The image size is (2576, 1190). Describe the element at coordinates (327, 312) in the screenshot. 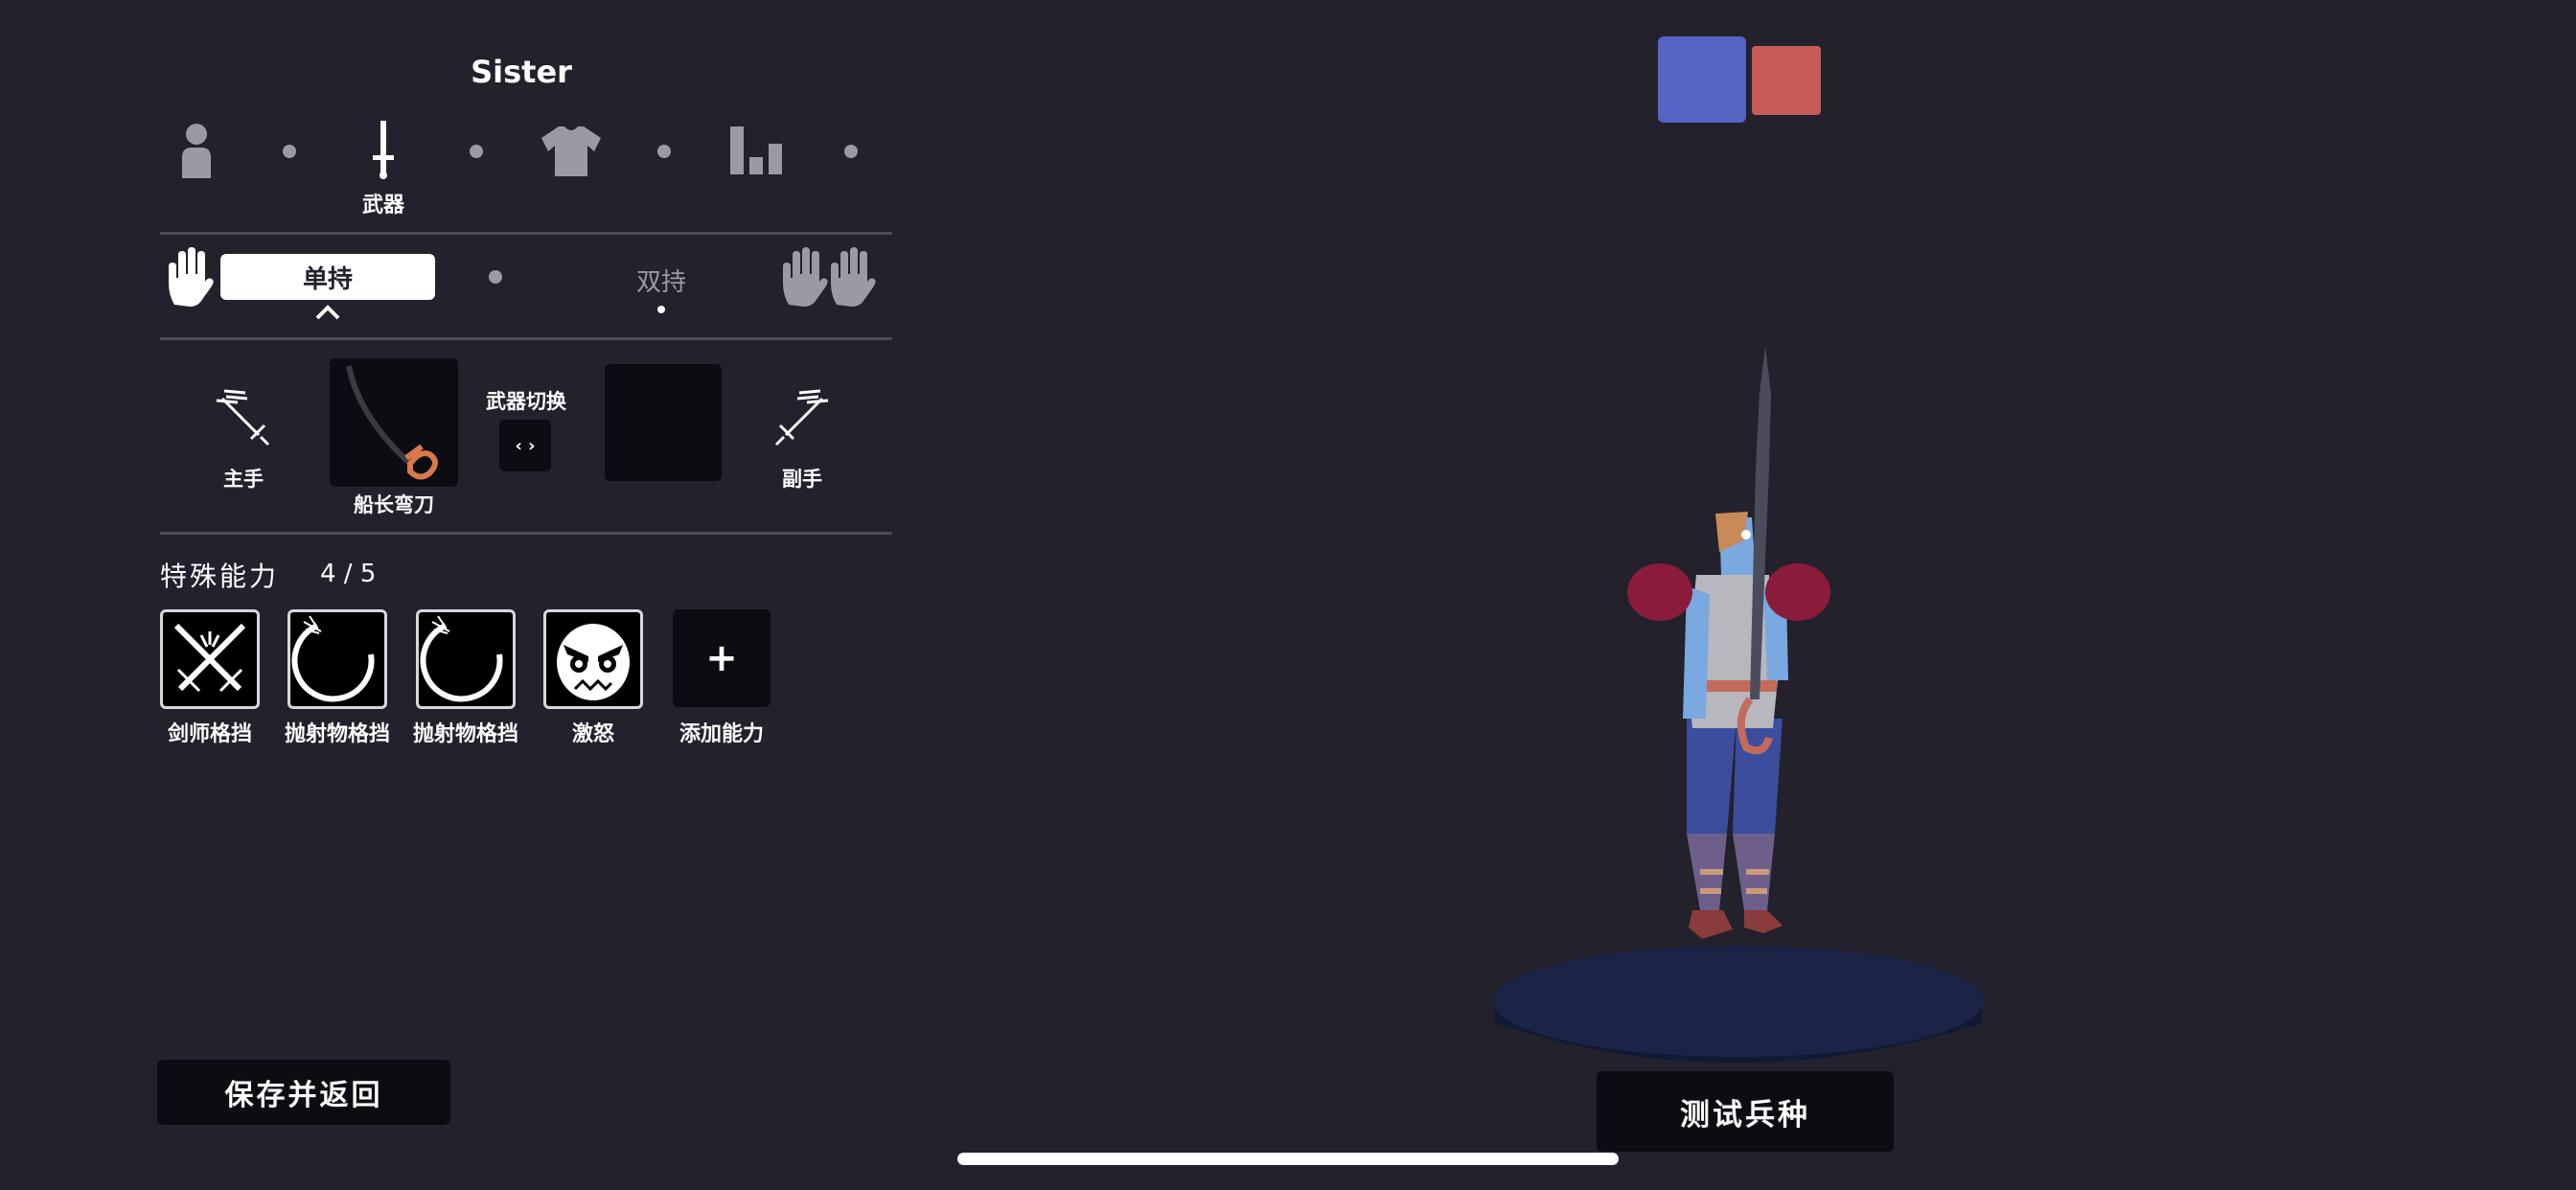

I see `chevron-up-icon` at that location.